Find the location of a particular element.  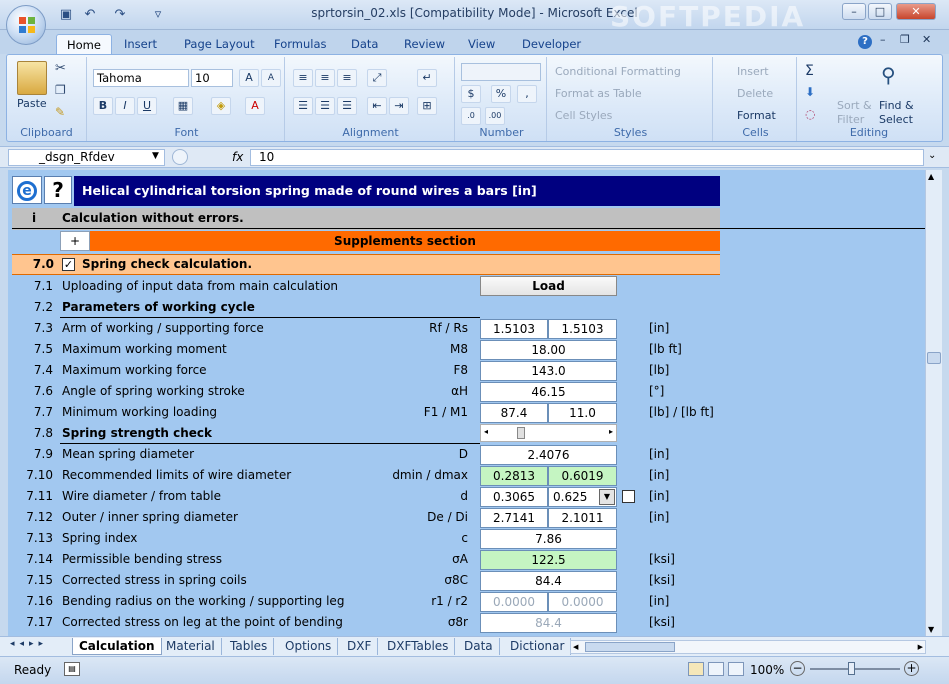

tab-data: Data is located at coordinates (364, 44).